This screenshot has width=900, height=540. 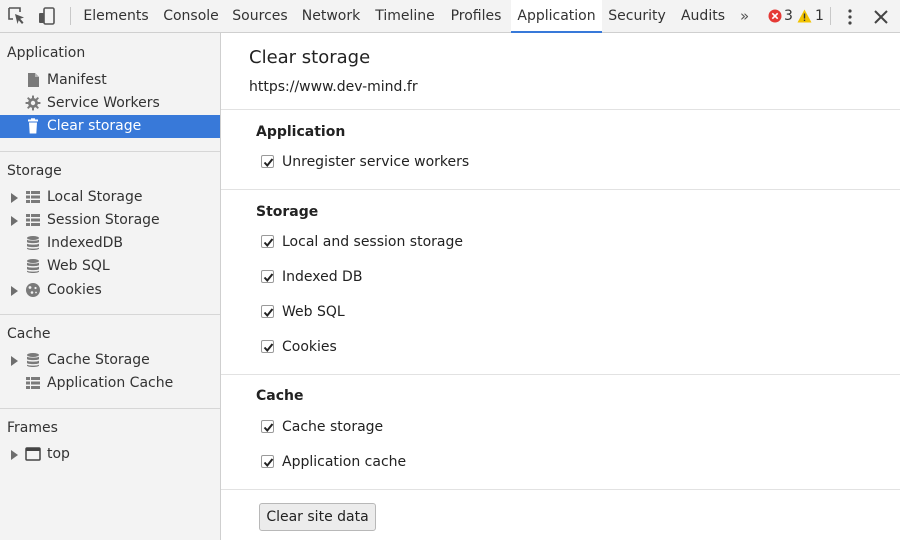 What do you see at coordinates (33, 80) in the screenshot?
I see `document-icon` at bounding box center [33, 80].